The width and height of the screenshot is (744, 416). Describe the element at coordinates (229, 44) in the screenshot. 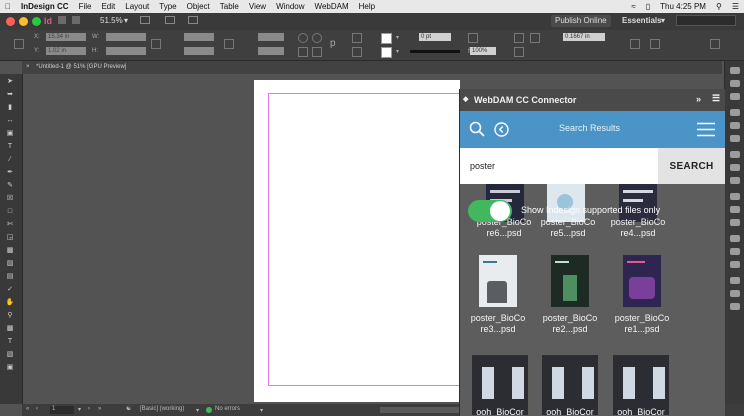

I see `link-scale-icon` at that location.